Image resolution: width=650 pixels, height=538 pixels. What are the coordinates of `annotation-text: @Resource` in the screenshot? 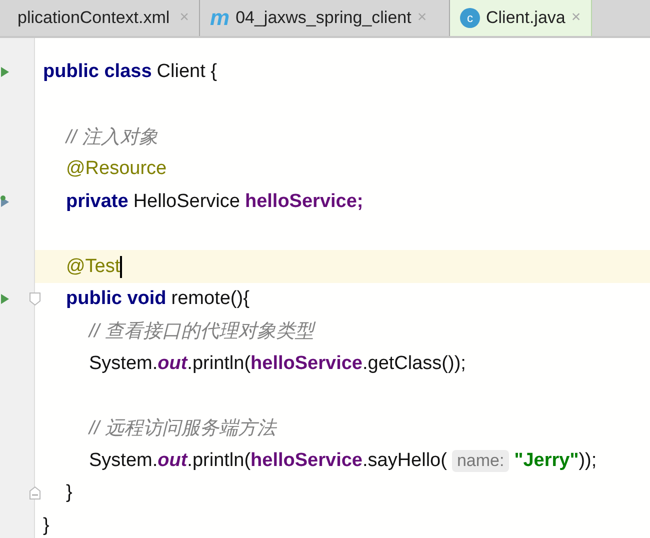 It's located at (116, 169).